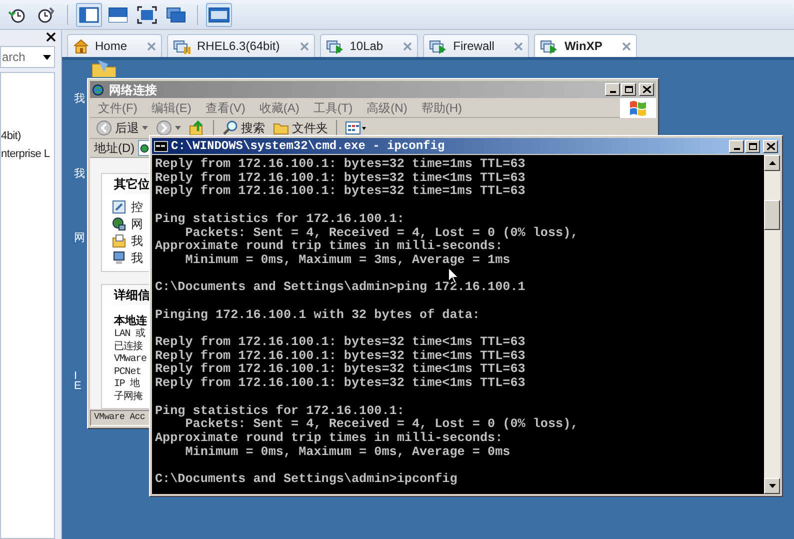 The width and height of the screenshot is (794, 539). Describe the element at coordinates (128, 348) in the screenshot. I see `detail-text: 已连接` at that location.